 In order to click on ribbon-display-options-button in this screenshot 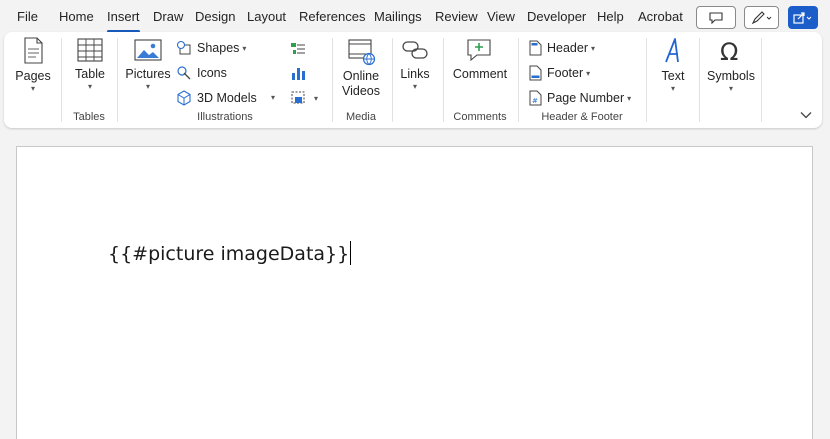, I will do `click(806, 115)`.